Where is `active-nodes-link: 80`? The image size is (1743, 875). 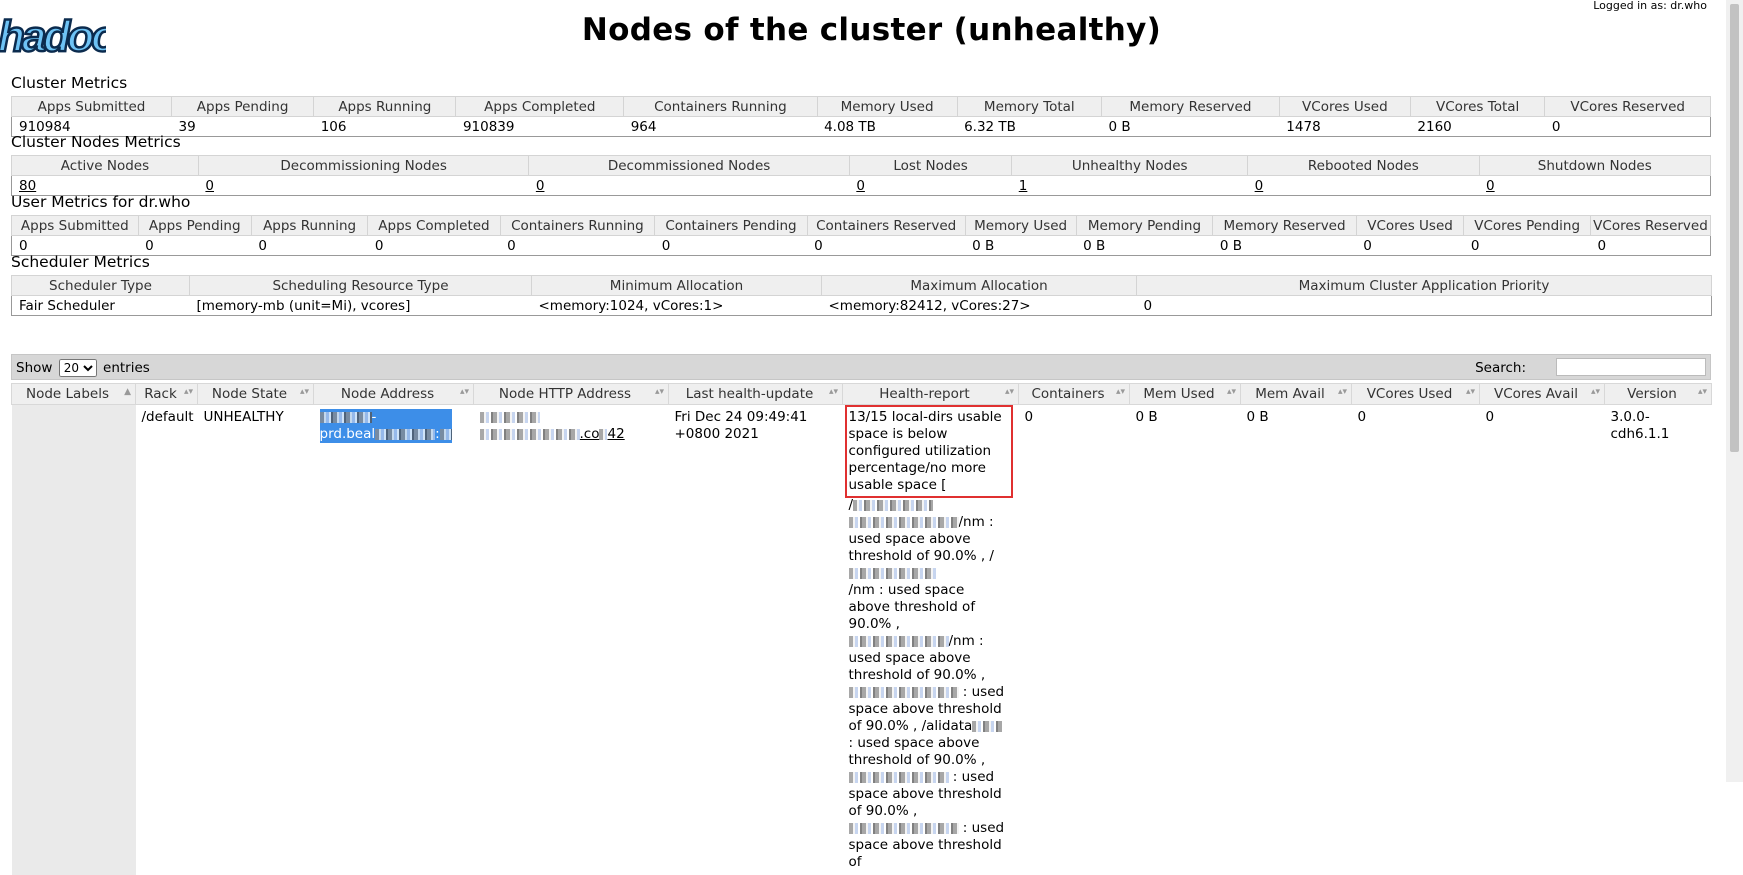
active-nodes-link: 80 is located at coordinates (27, 186).